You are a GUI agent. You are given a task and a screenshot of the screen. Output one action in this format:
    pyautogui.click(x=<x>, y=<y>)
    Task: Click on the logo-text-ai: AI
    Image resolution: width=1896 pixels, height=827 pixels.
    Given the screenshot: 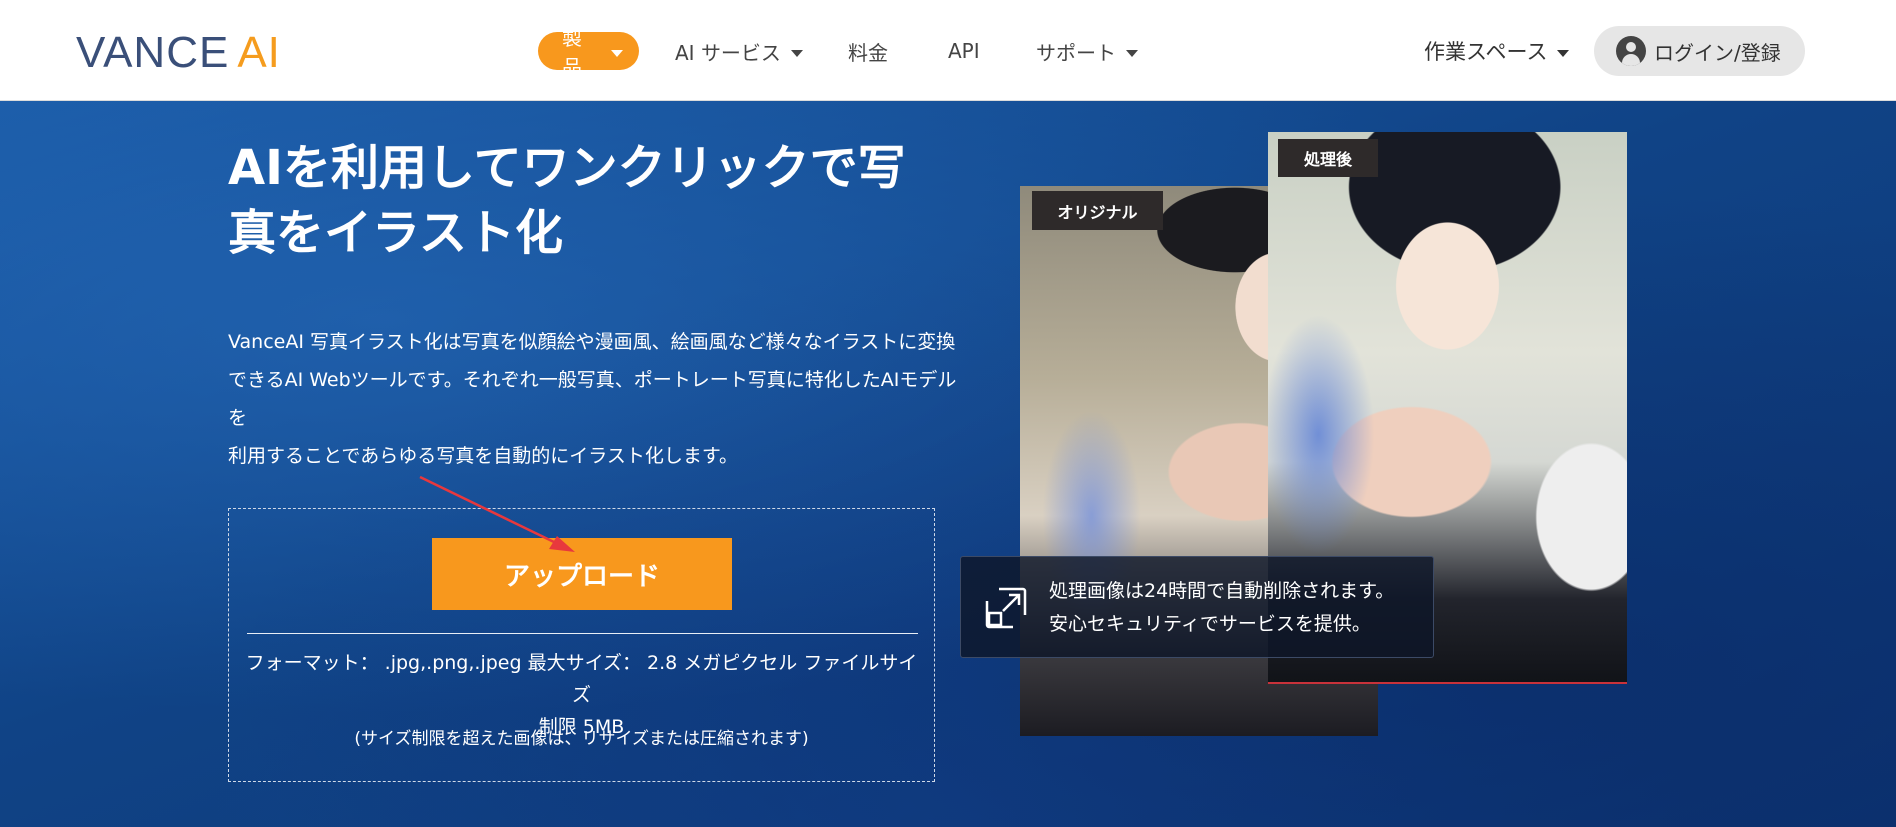 What is the action you would take?
    pyautogui.click(x=259, y=52)
    